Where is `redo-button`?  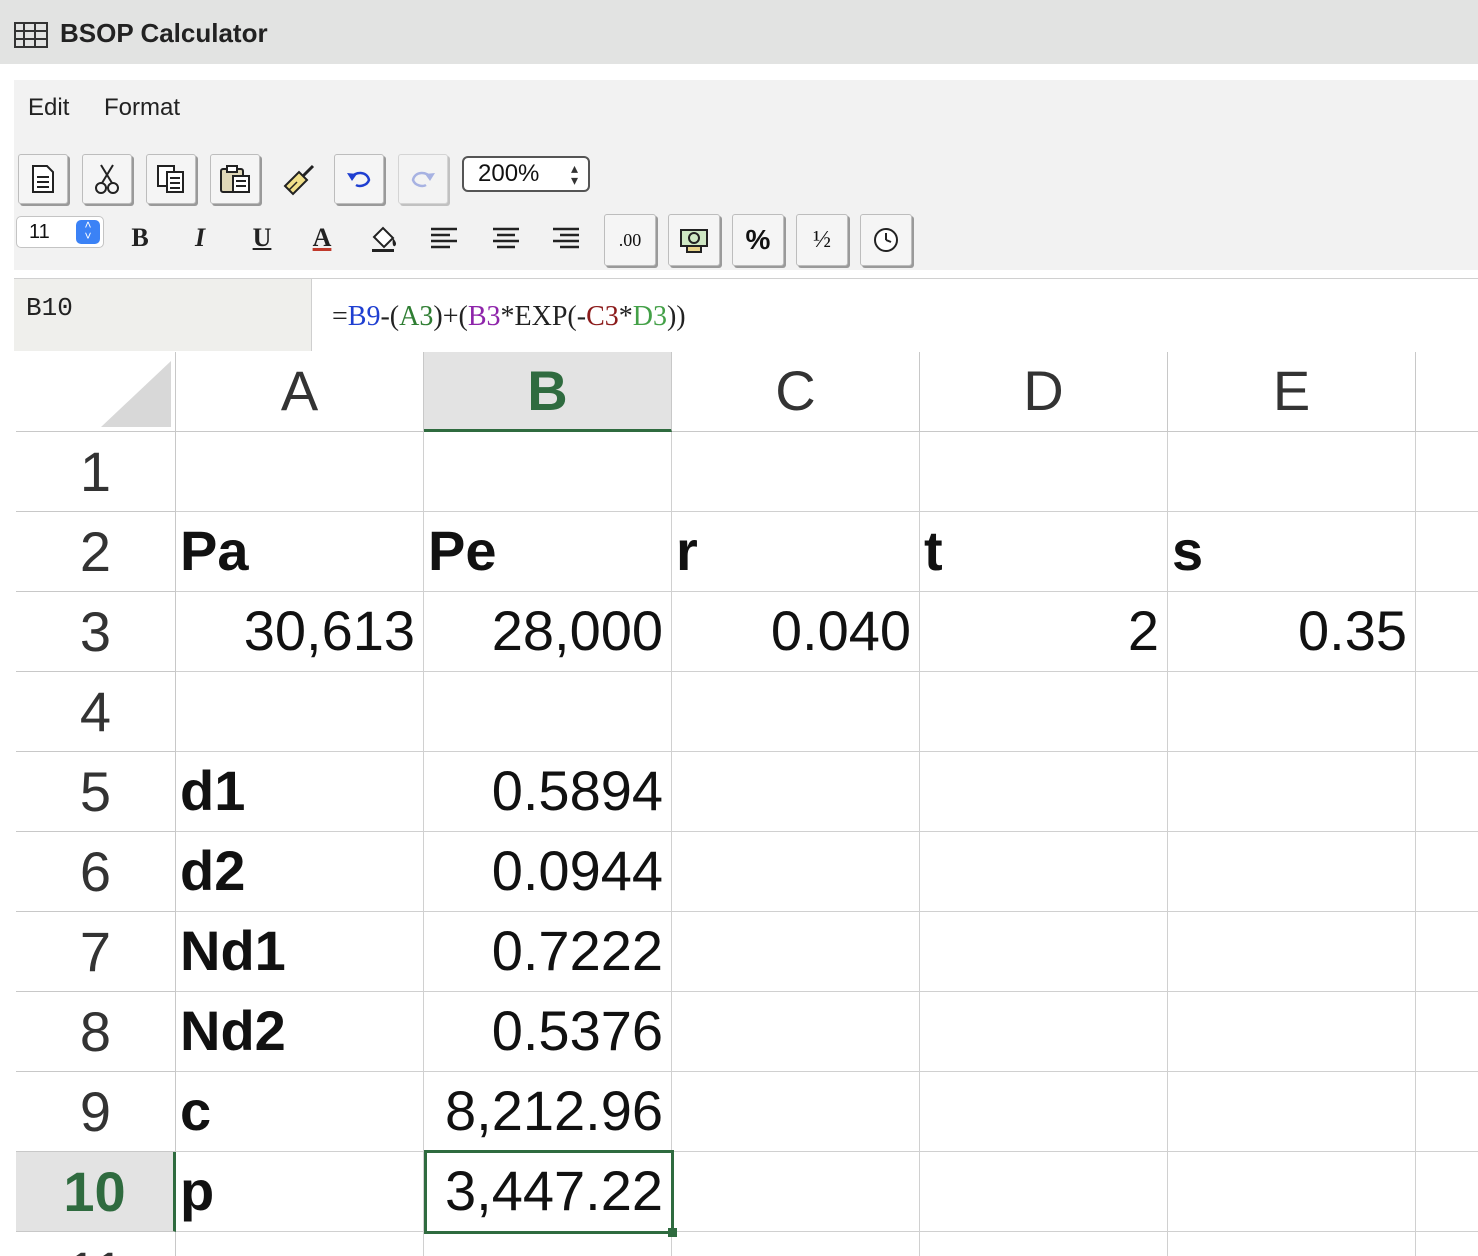
redo-button is located at coordinates (423, 179).